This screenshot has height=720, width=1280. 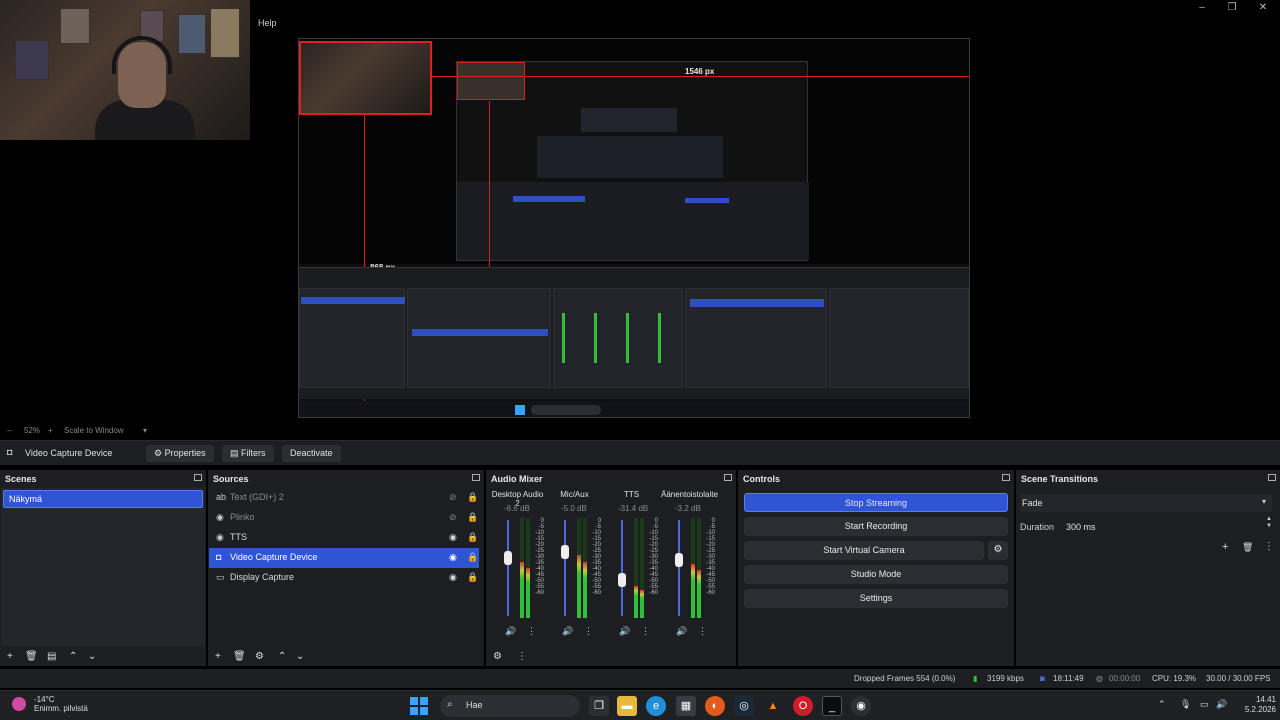 I want to click on zoom-out-button: –, so click(x=9, y=430).